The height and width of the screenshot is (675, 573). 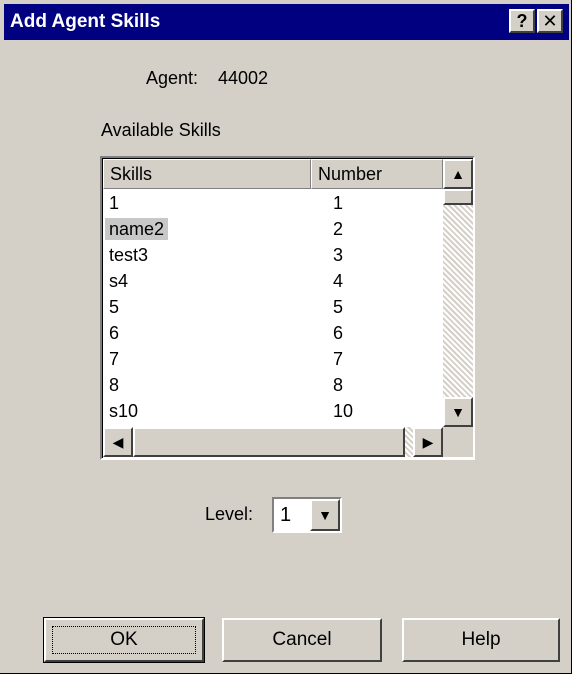 What do you see at coordinates (273, 204) in the screenshot?
I see `list-item: 1 1` at bounding box center [273, 204].